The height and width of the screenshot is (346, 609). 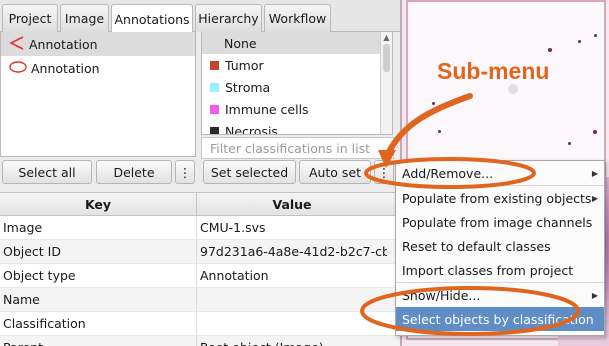 What do you see at coordinates (476, 246) in the screenshot?
I see `menu-item-label: Reset to default classes` at bounding box center [476, 246].